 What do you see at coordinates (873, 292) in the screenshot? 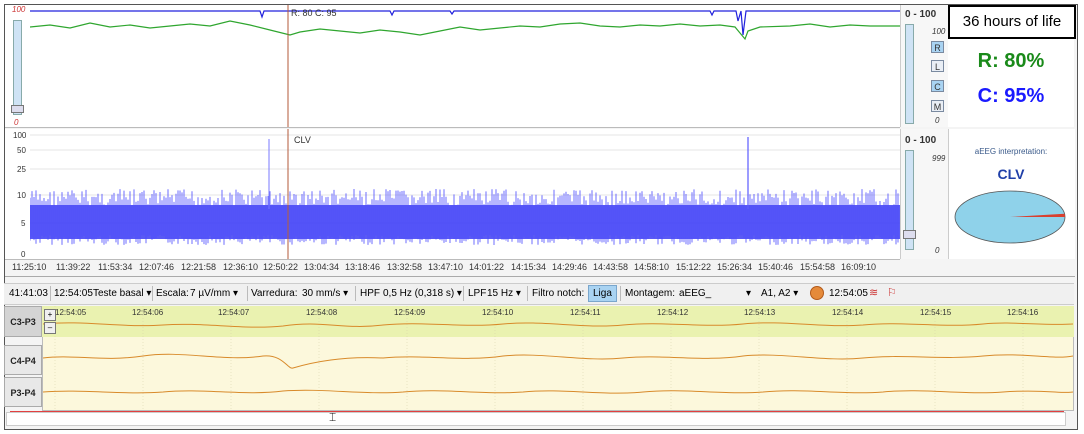
I see `waveform-icon: ≋` at bounding box center [873, 292].